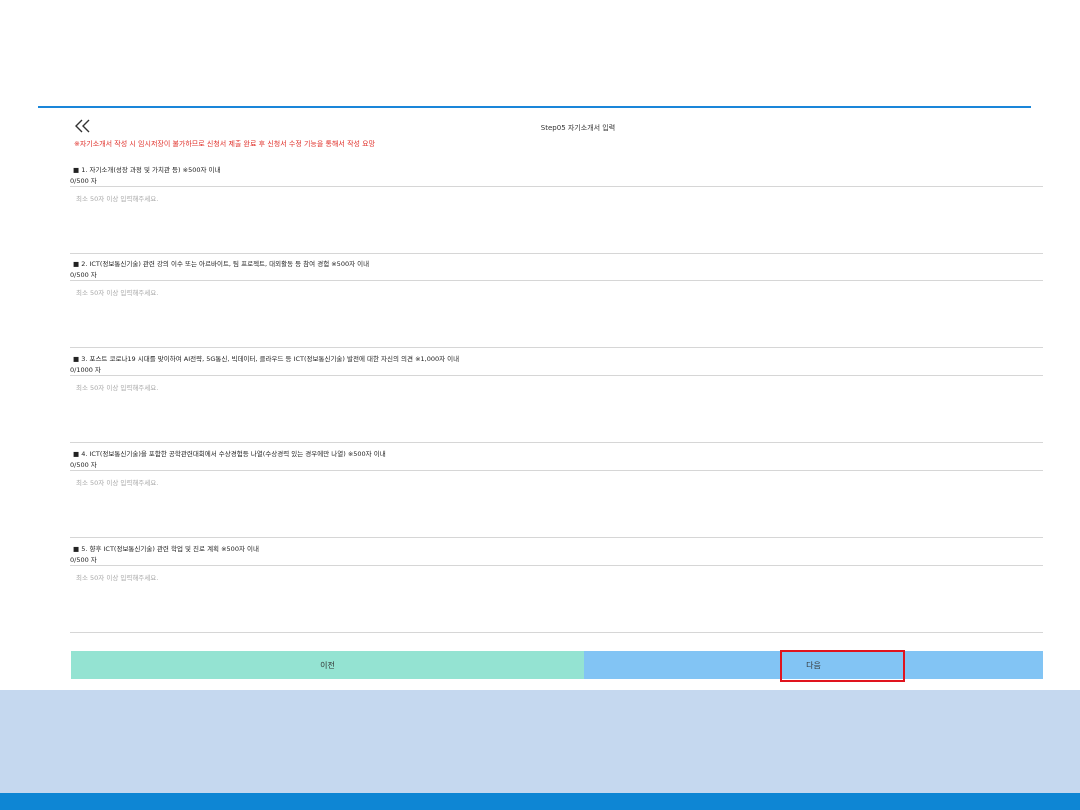  What do you see at coordinates (813, 665) in the screenshot?
I see `next-button: 다음` at bounding box center [813, 665].